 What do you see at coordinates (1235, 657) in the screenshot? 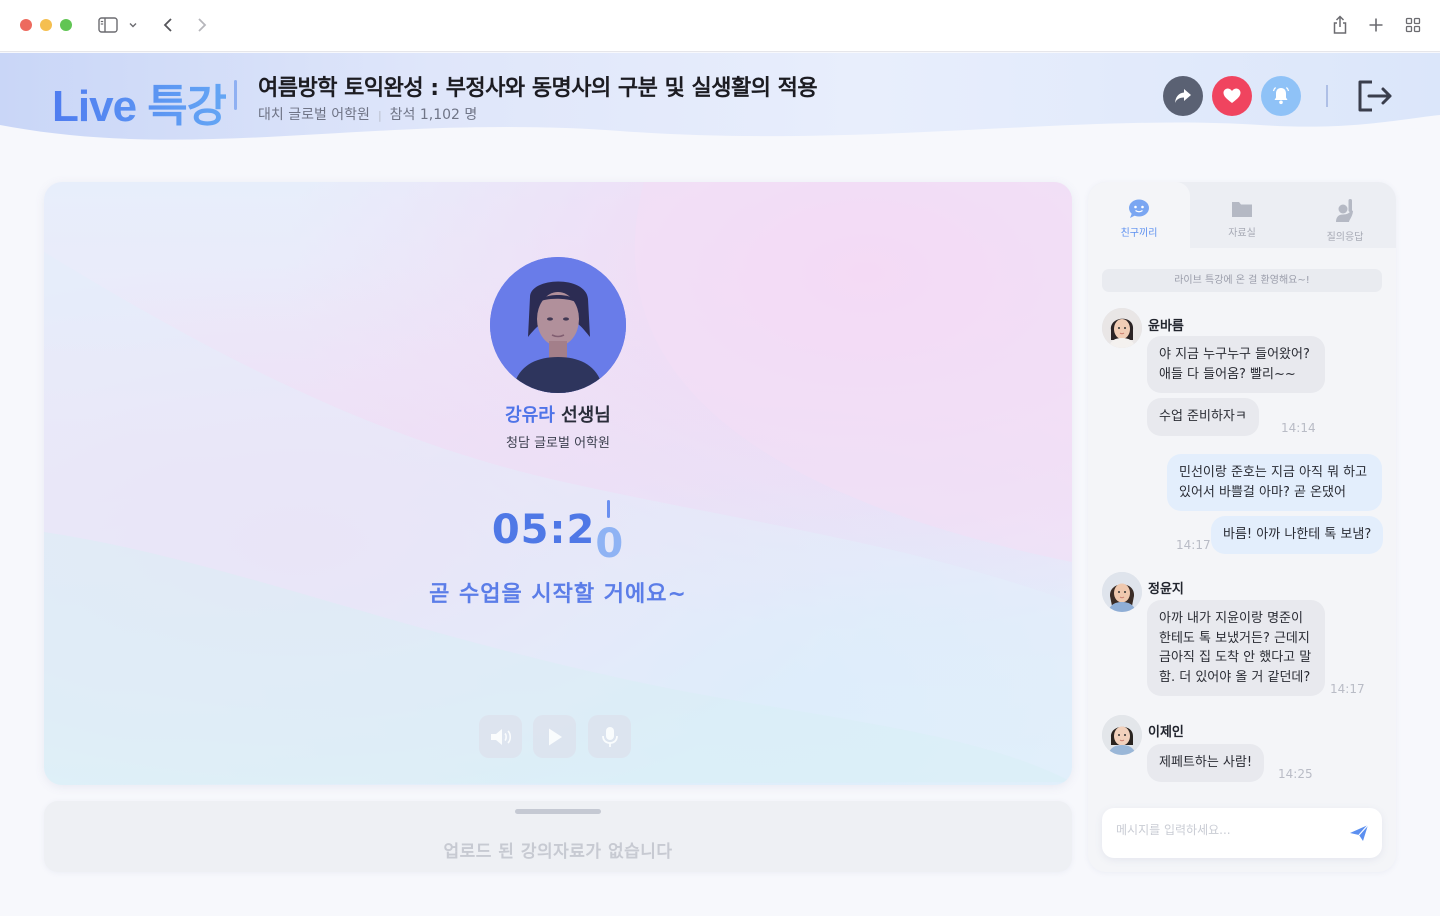
I see `message-line: 금아직 집 도착 안 했다고 말` at bounding box center [1235, 657].